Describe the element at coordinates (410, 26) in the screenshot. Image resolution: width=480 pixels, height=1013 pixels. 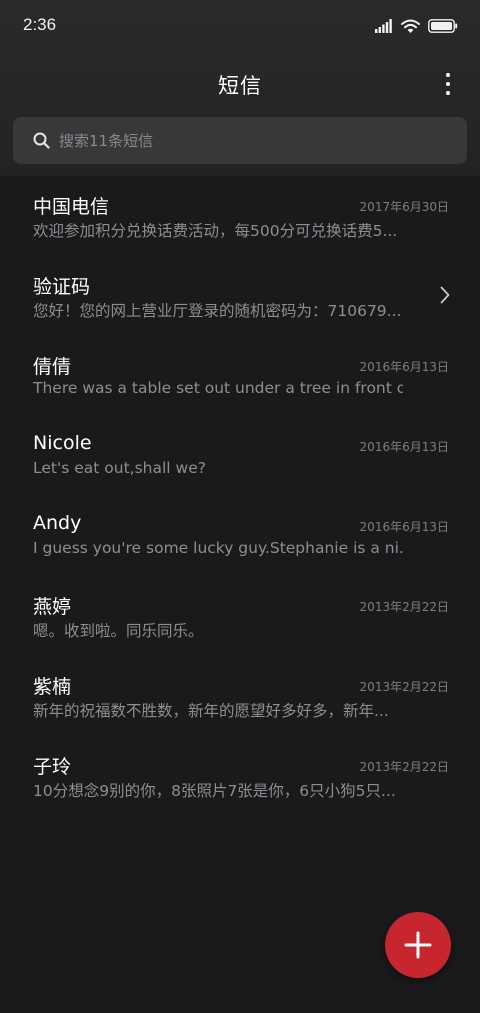
I see `wifi-icon` at that location.